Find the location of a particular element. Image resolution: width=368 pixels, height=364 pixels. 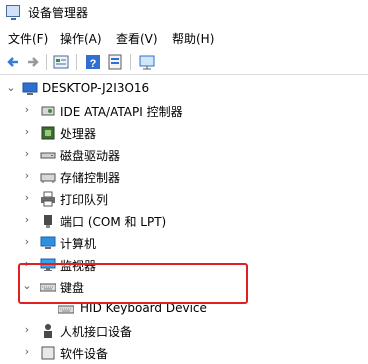

tree-item-software-device: › 软件设备 is located at coordinates (184, 353).